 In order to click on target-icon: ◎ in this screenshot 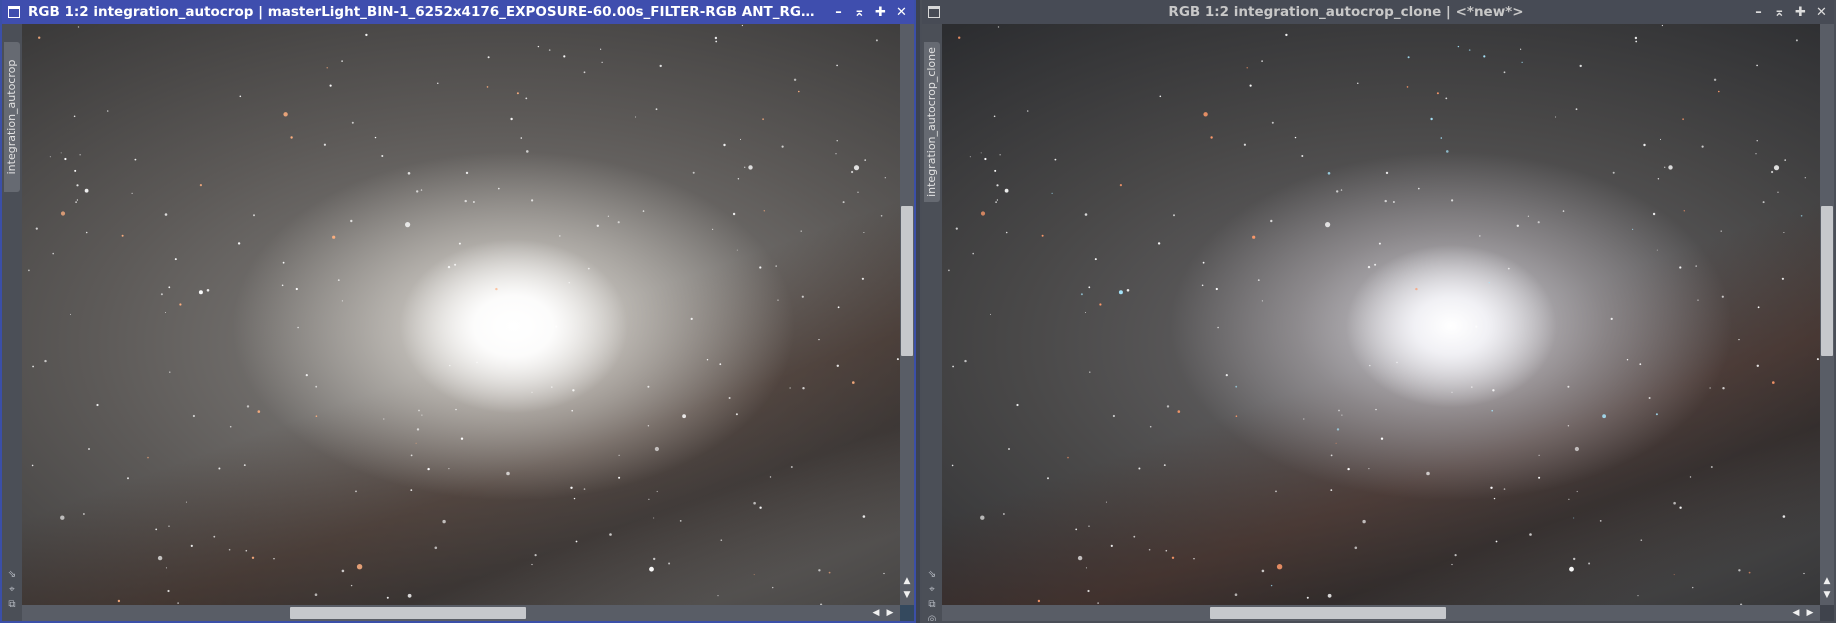, I will do `click(932, 617)`.